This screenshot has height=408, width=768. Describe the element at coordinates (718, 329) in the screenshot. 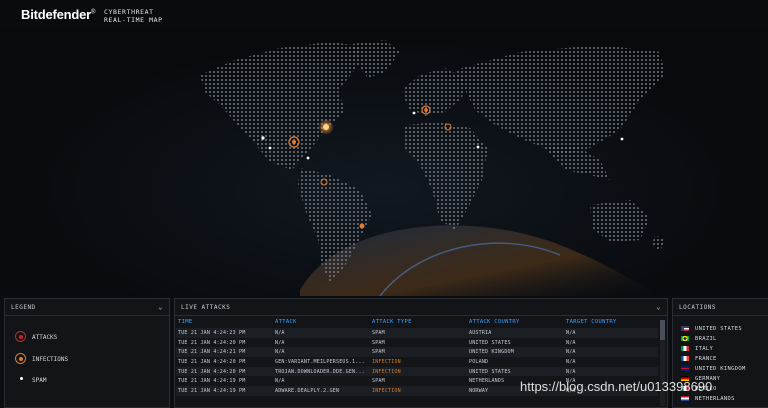

I see `location-label: UNITED STATES` at that location.